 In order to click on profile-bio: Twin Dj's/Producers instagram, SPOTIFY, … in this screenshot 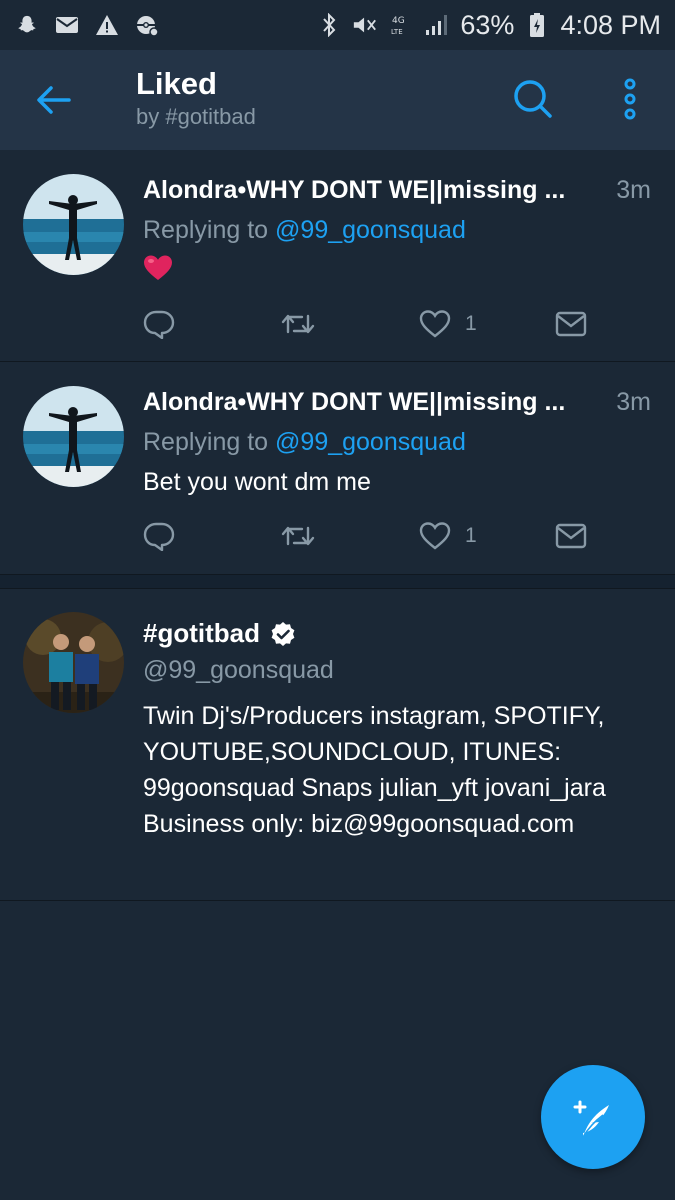, I will do `click(374, 770)`.